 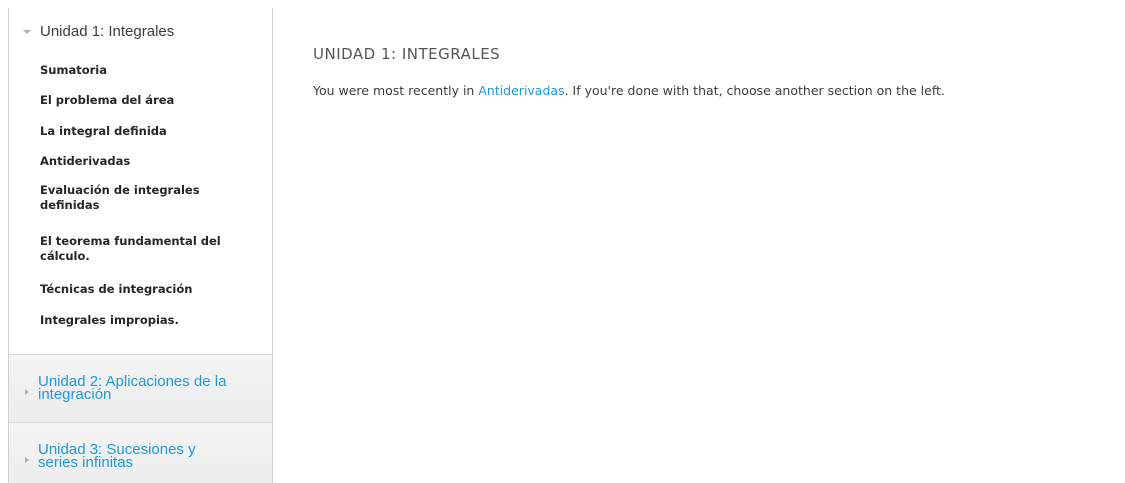 What do you see at coordinates (27, 32) in the screenshot?
I see `triangle-down-icon` at bounding box center [27, 32].